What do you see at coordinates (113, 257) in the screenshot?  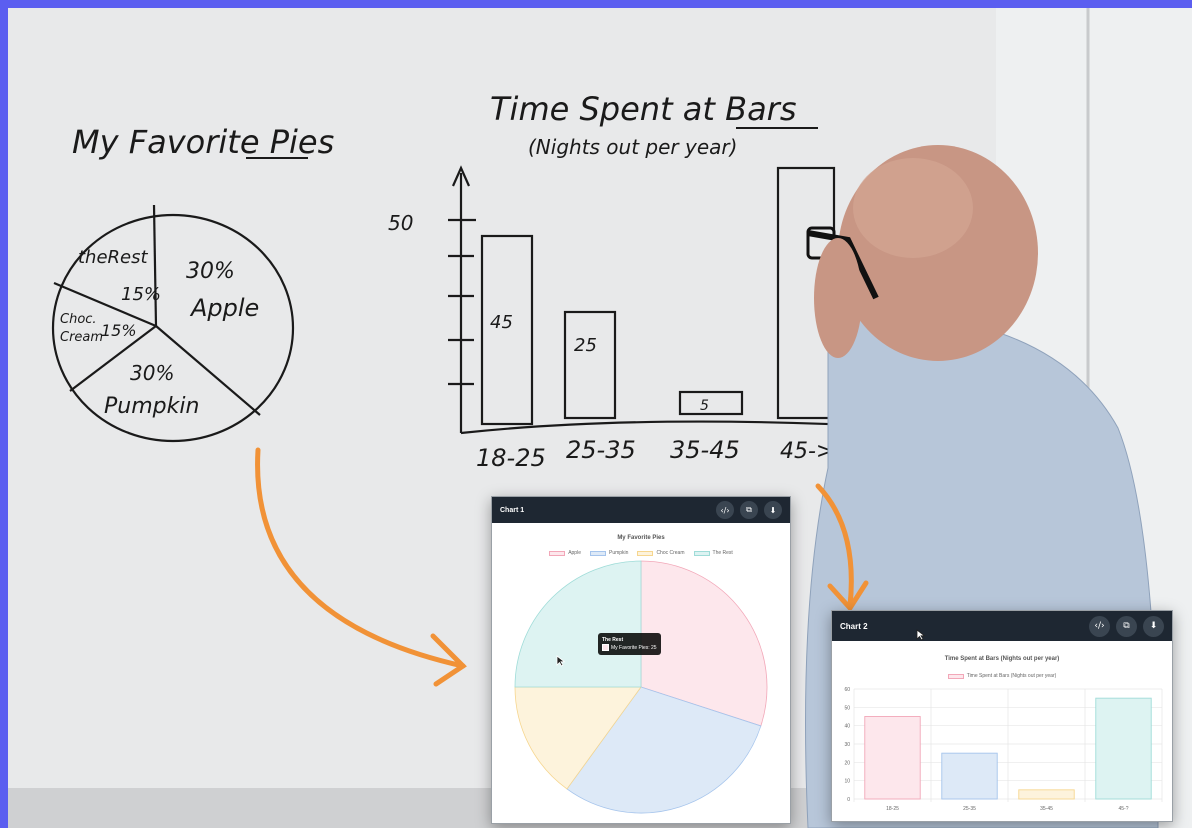 I see `hand-label-rest: theRest` at bounding box center [113, 257].